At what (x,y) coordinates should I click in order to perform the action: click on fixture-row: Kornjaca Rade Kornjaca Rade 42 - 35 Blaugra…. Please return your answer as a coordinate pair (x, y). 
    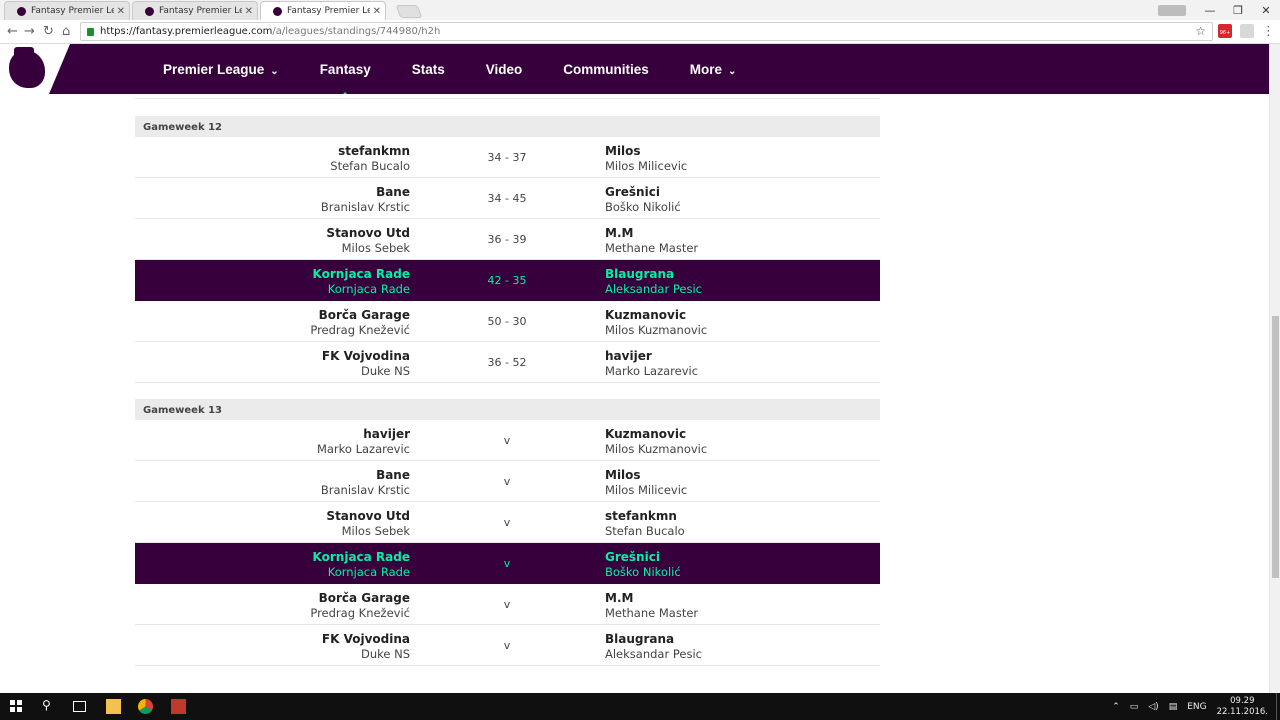
    Looking at the image, I should click on (507, 280).